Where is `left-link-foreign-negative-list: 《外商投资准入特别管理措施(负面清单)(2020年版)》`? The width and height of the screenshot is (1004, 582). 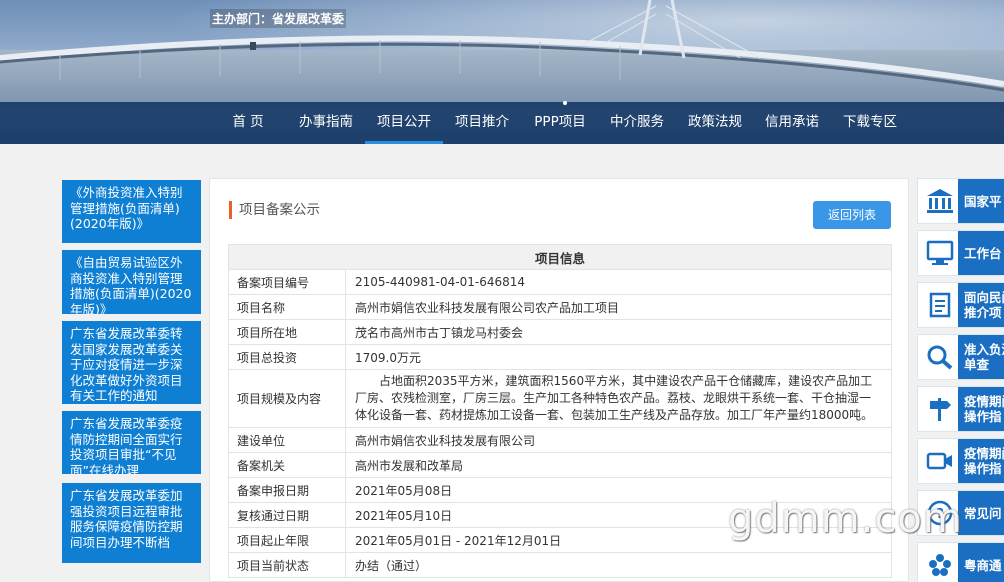 left-link-foreign-negative-list: 《外商投资准入特别管理措施(负面清单)(2020年版)》 is located at coordinates (131, 211).